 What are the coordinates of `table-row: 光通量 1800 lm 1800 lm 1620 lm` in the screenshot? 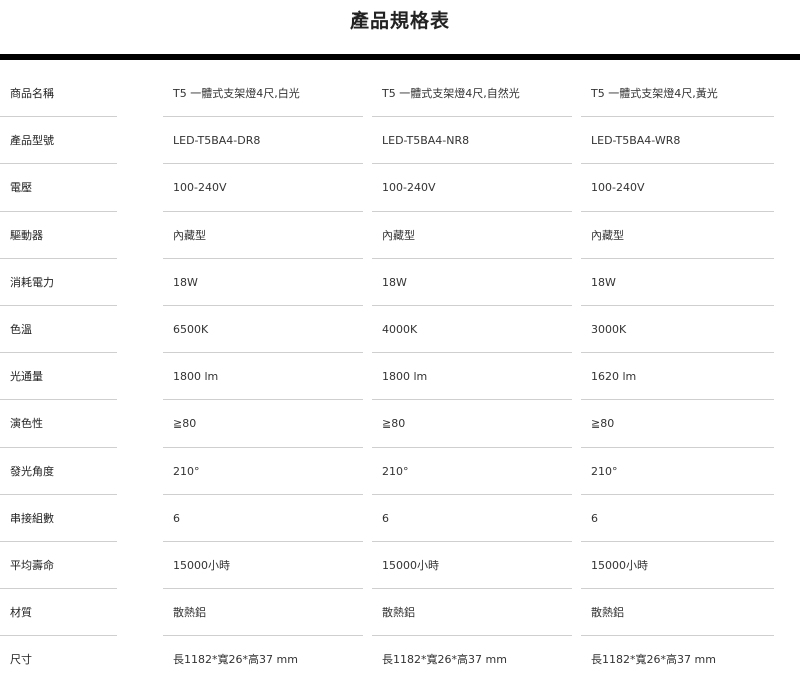 It's located at (400, 377).